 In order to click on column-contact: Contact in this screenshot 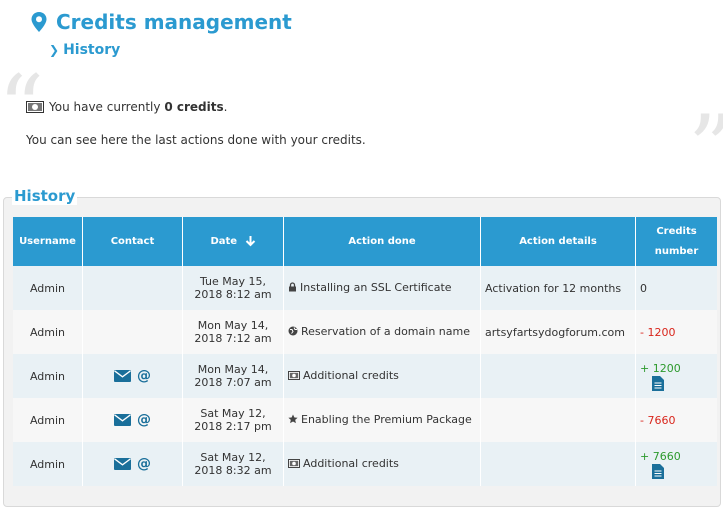, I will do `click(132, 241)`.